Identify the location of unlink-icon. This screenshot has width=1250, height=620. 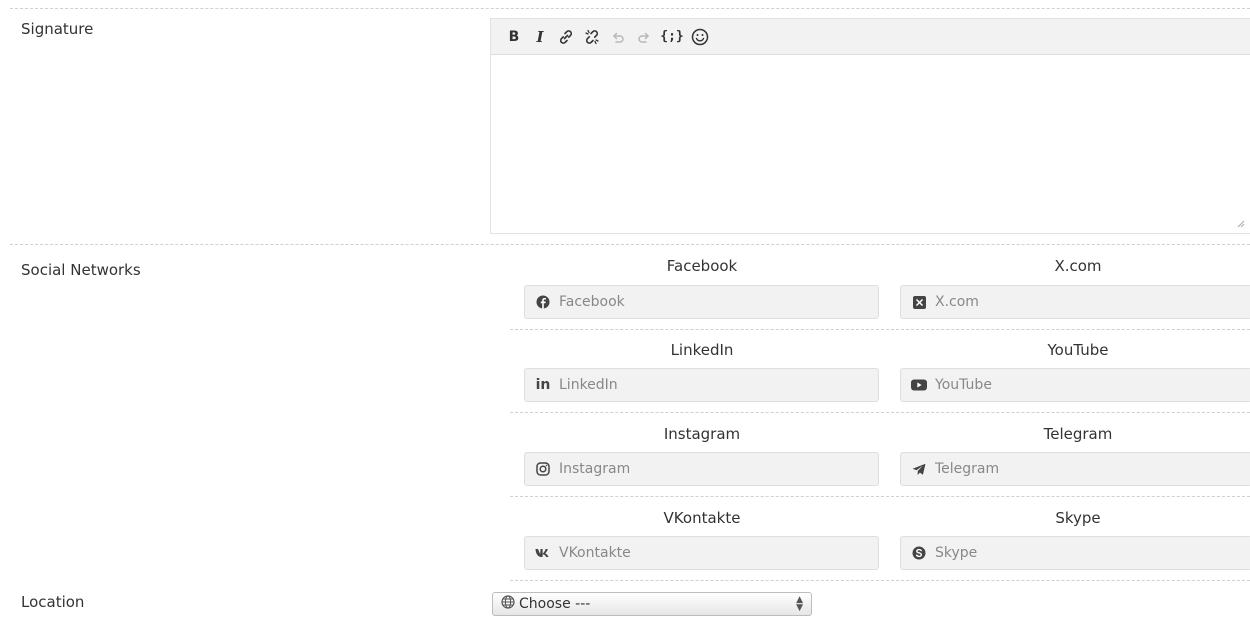
(592, 36).